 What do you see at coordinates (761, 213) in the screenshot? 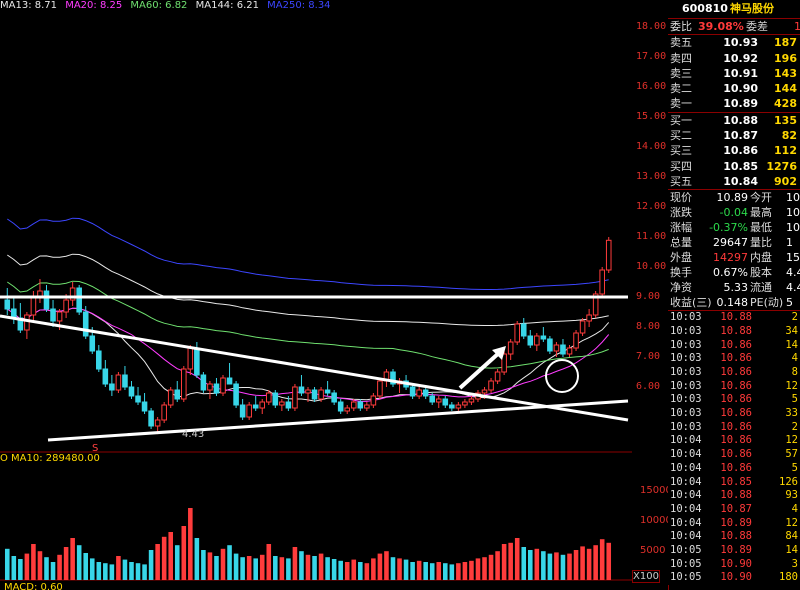
I see `stat-label: 最高` at bounding box center [761, 213].